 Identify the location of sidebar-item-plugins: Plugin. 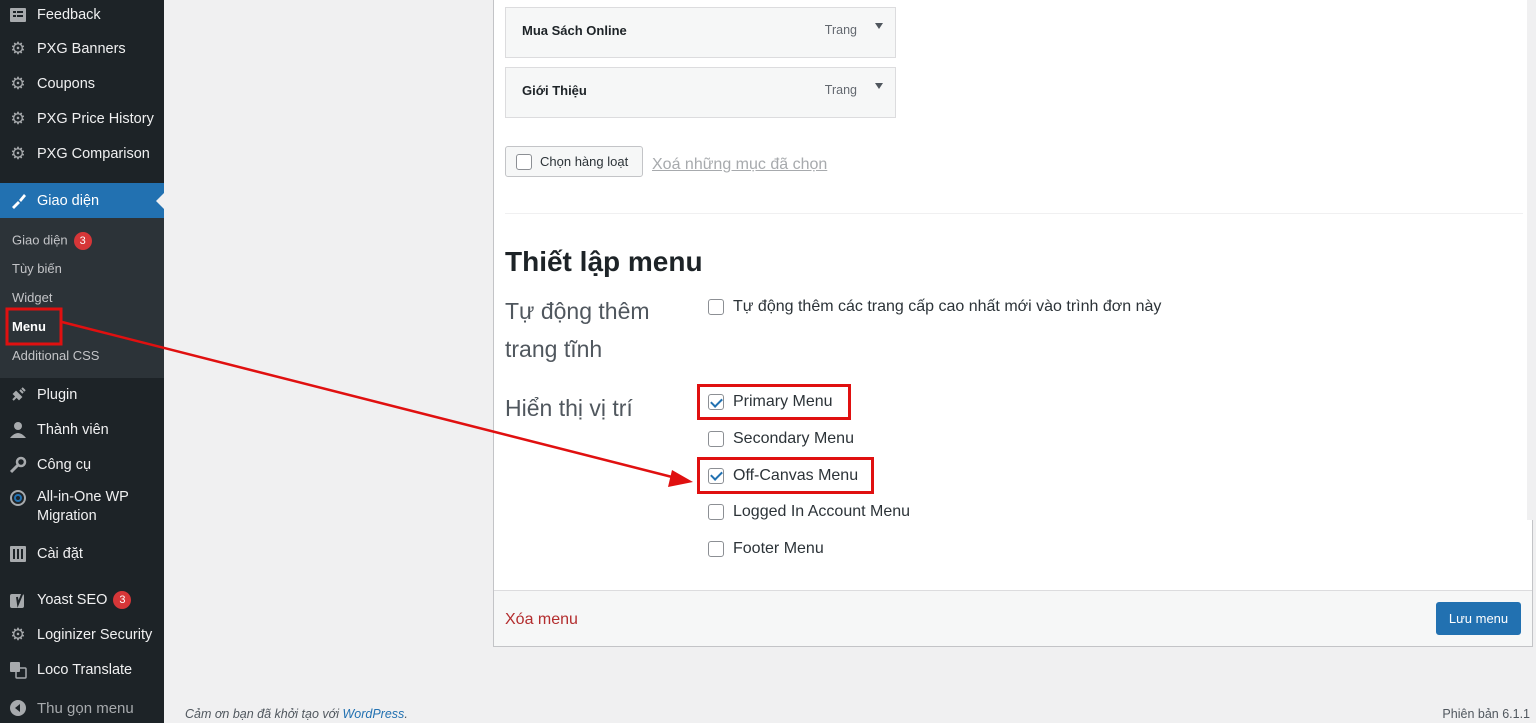
(82, 395).